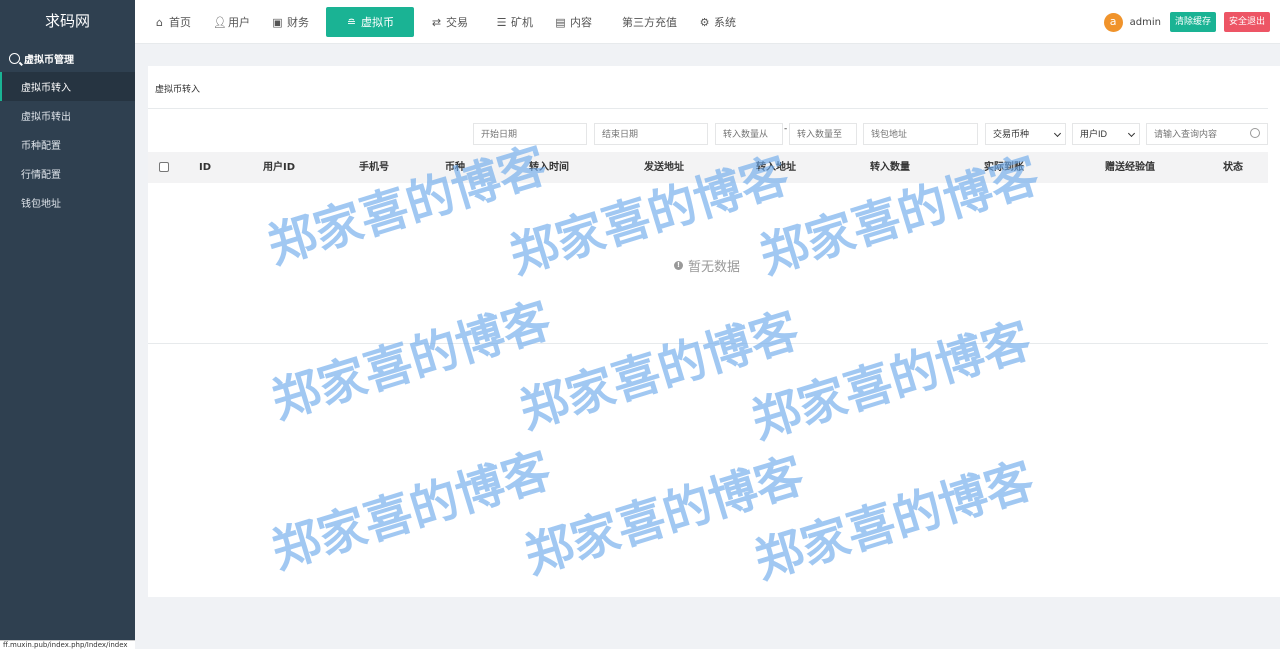 The width and height of the screenshot is (1280, 649). I want to click on user-area: a admin 清除缓存 安全退出, so click(1191, 22).